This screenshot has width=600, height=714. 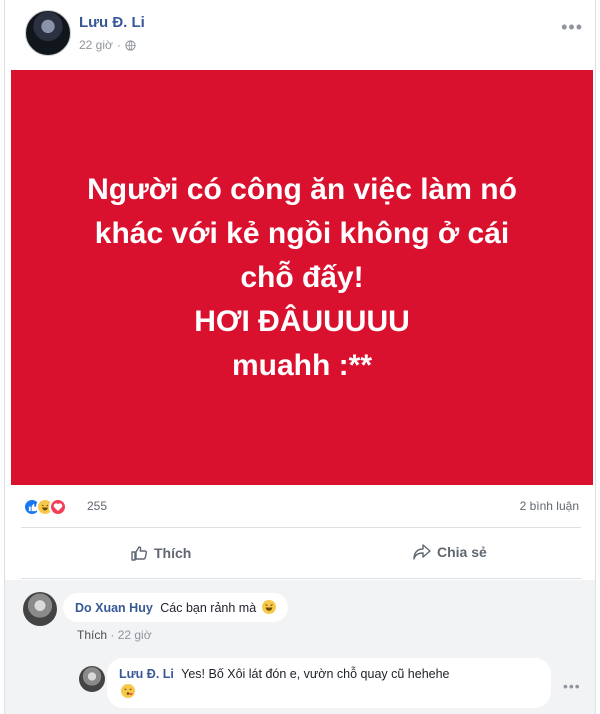 I want to click on reply-more-icon: •••, so click(x=572, y=686).